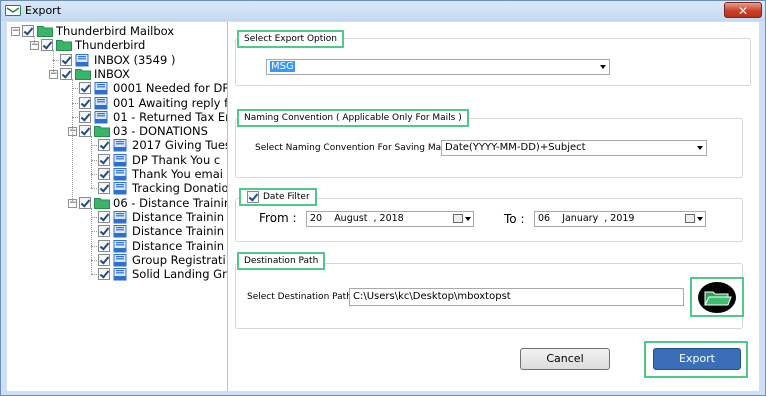  What do you see at coordinates (515, 147) in the screenshot?
I see `naming-convention-value: Date(YYYY-MM-DD)+Subject` at bounding box center [515, 147].